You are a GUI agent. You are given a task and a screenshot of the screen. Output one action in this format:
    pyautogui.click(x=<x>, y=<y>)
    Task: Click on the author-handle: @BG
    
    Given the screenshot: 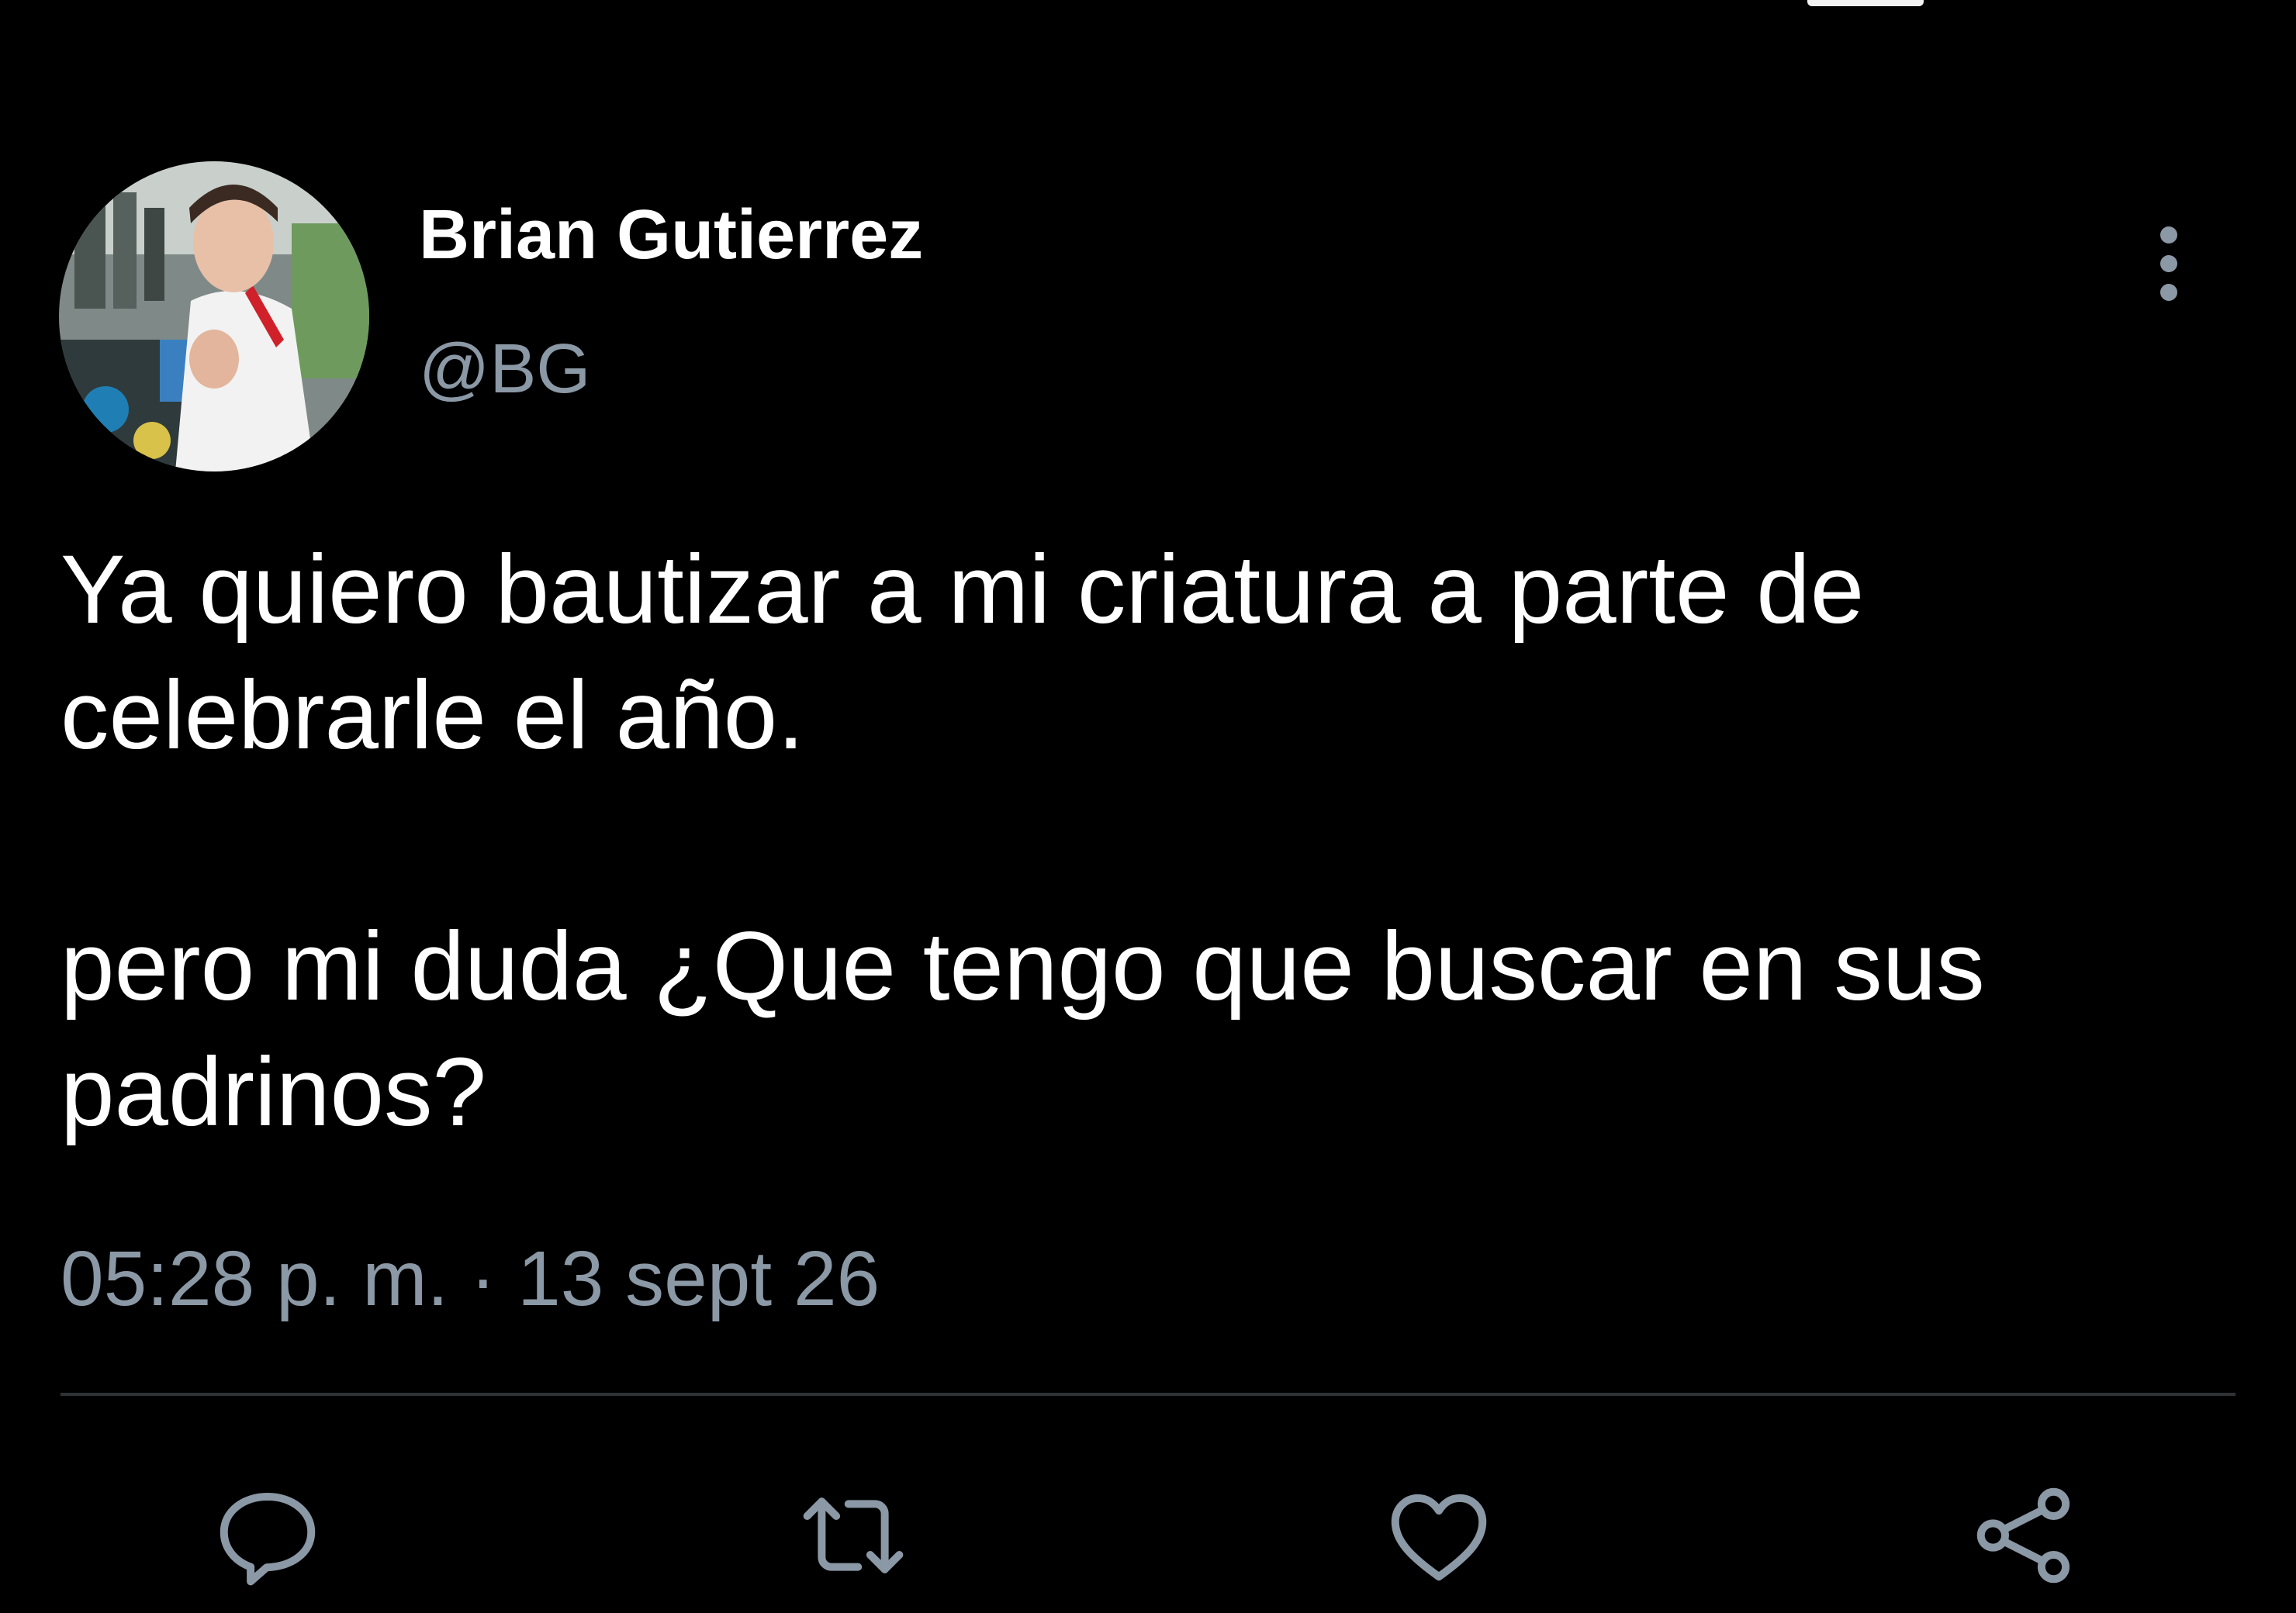 What is the action you would take?
    pyautogui.click(x=504, y=369)
    